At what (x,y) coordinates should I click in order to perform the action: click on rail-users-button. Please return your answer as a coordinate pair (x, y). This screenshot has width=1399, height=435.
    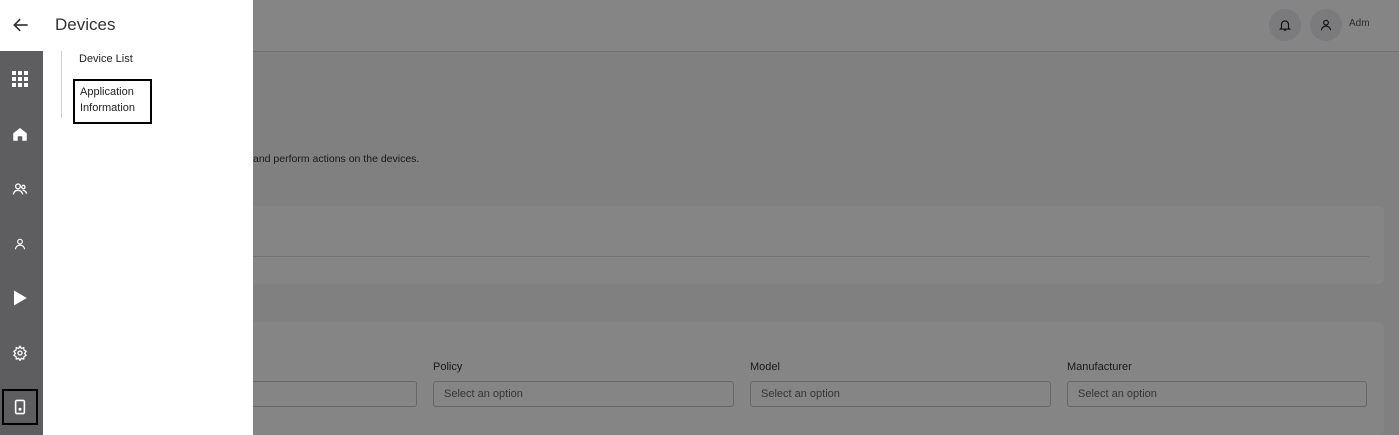
    Looking at the image, I should click on (20, 189).